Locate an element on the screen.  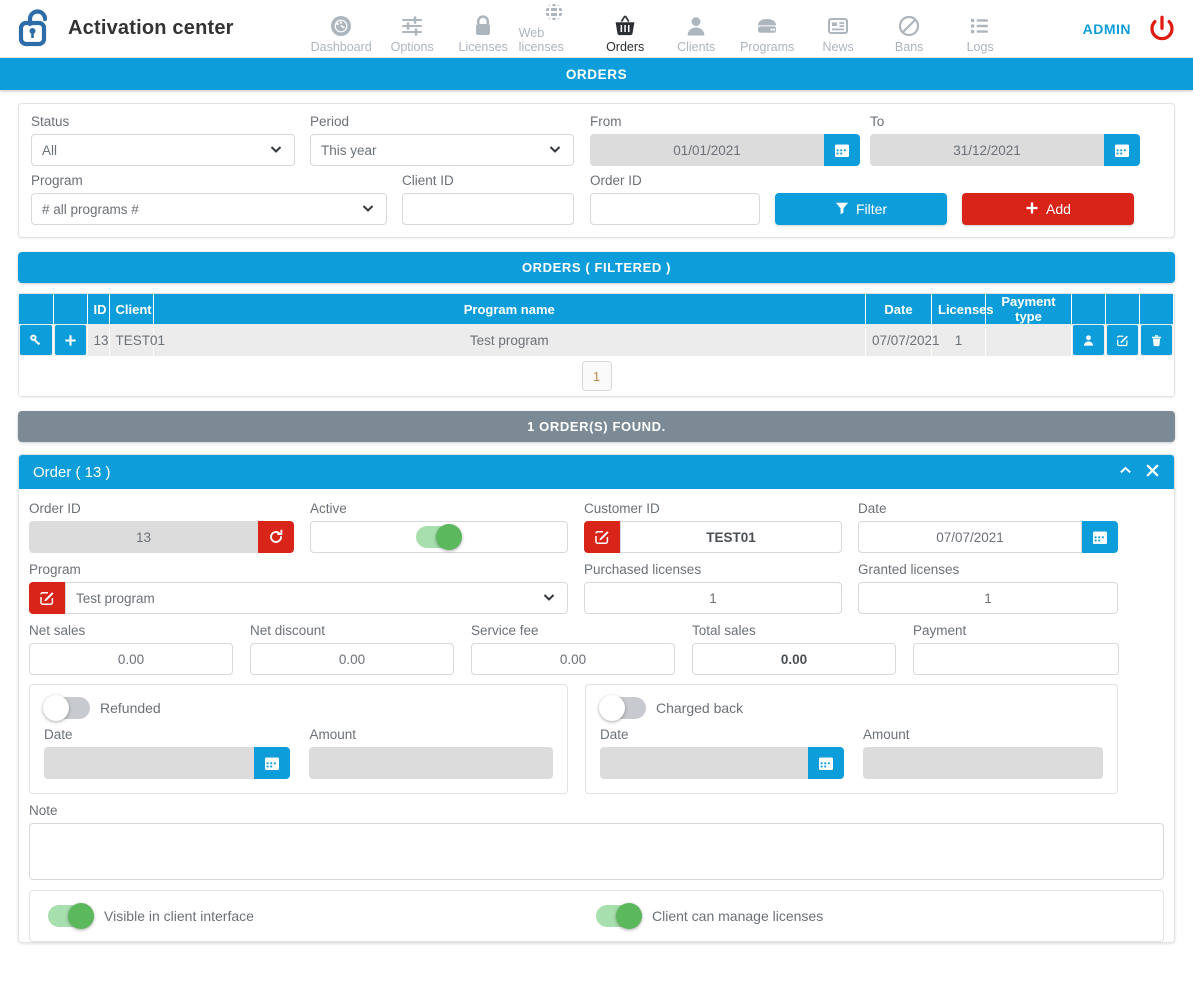
nav-item-programs: Programs is located at coordinates (767, 36).